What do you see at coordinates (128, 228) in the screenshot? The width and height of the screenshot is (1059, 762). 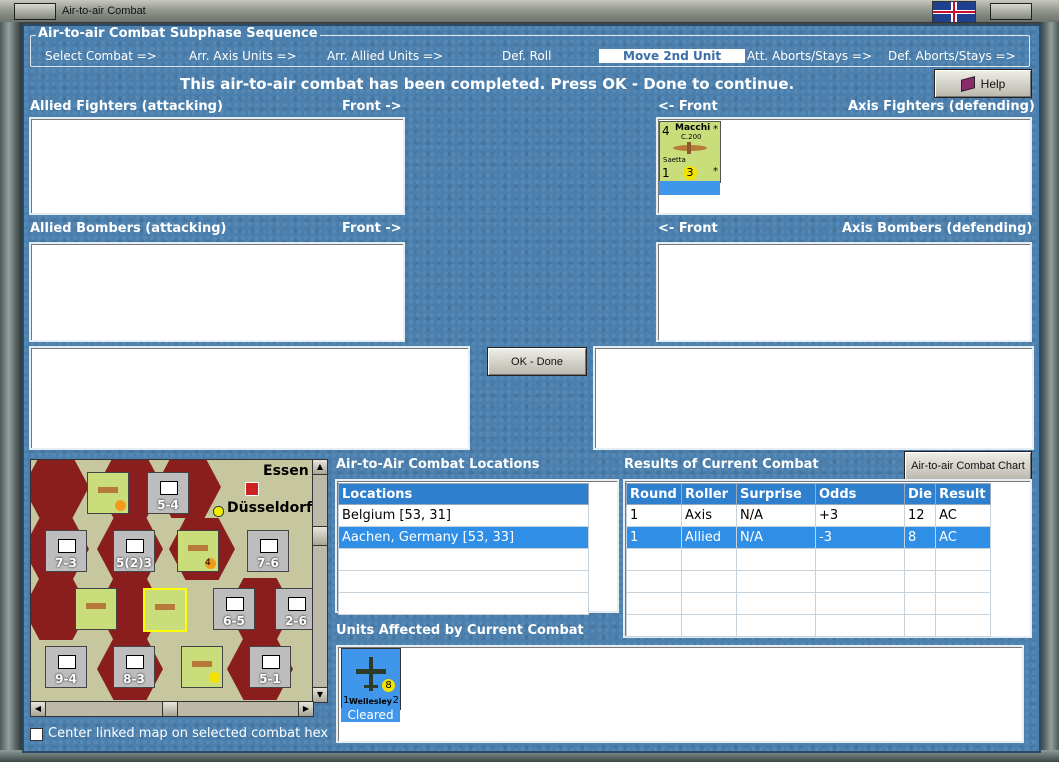 I see `allied-bombers-label: Allied Bombers (attacking)` at bounding box center [128, 228].